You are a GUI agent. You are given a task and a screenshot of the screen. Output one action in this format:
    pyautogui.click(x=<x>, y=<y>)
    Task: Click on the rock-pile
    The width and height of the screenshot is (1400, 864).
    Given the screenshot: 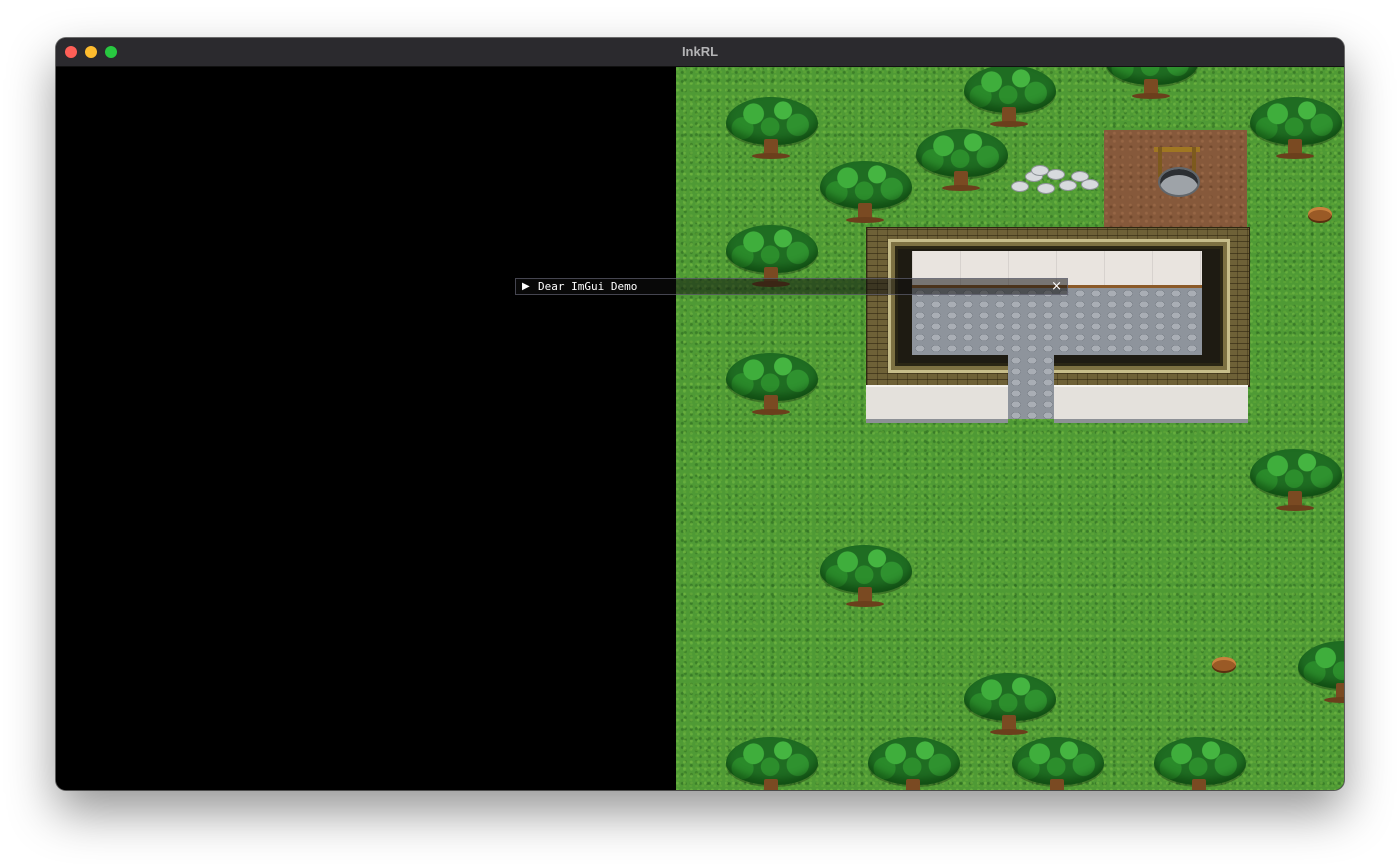 What is the action you would take?
    pyautogui.click(x=1055, y=180)
    